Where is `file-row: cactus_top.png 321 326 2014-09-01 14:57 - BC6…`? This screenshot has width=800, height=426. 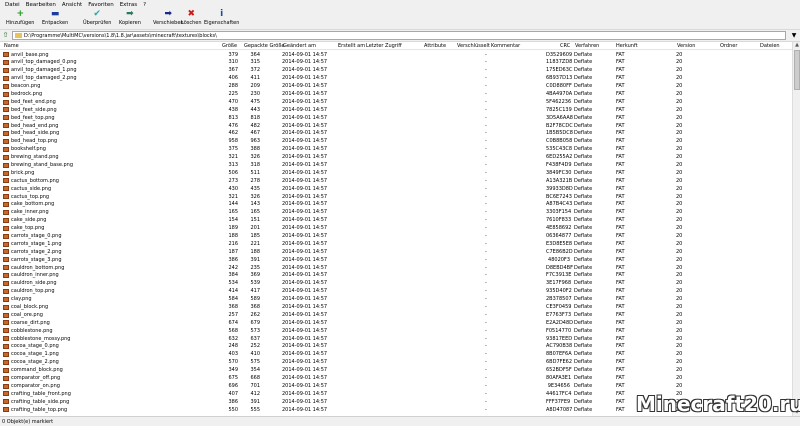 file-row: cactus_top.png 321 326 2014-09-01 14:57 - BC6… is located at coordinates (396, 197).